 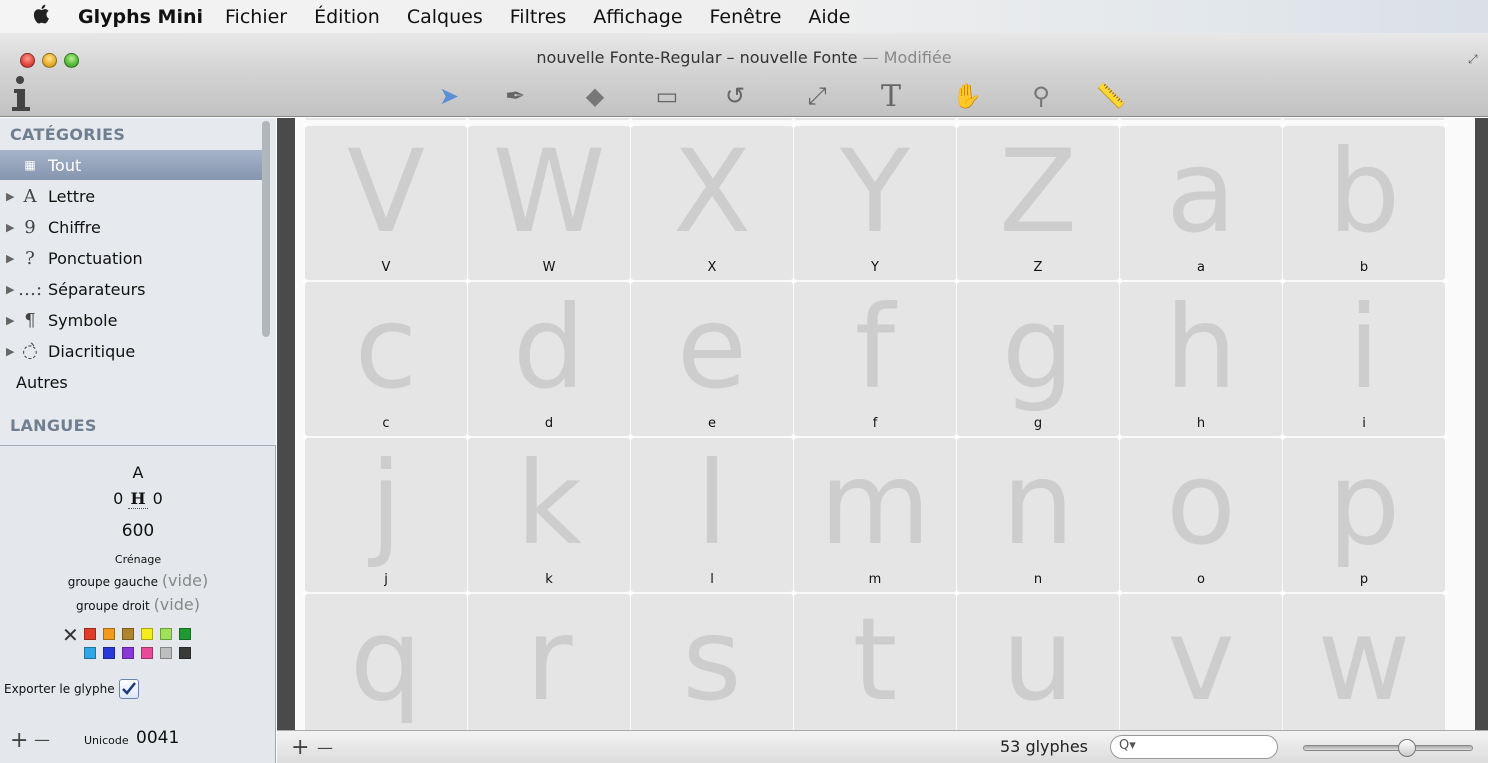 What do you see at coordinates (131, 382) in the screenshot?
I see `category-item-autres: Autres` at bounding box center [131, 382].